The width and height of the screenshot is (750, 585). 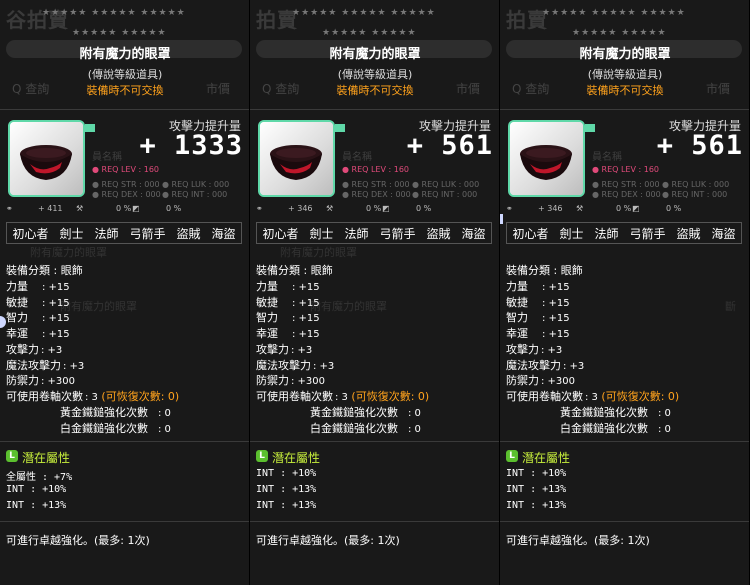 I want to click on stat-int: 智力: +15, so click(x=38, y=317).